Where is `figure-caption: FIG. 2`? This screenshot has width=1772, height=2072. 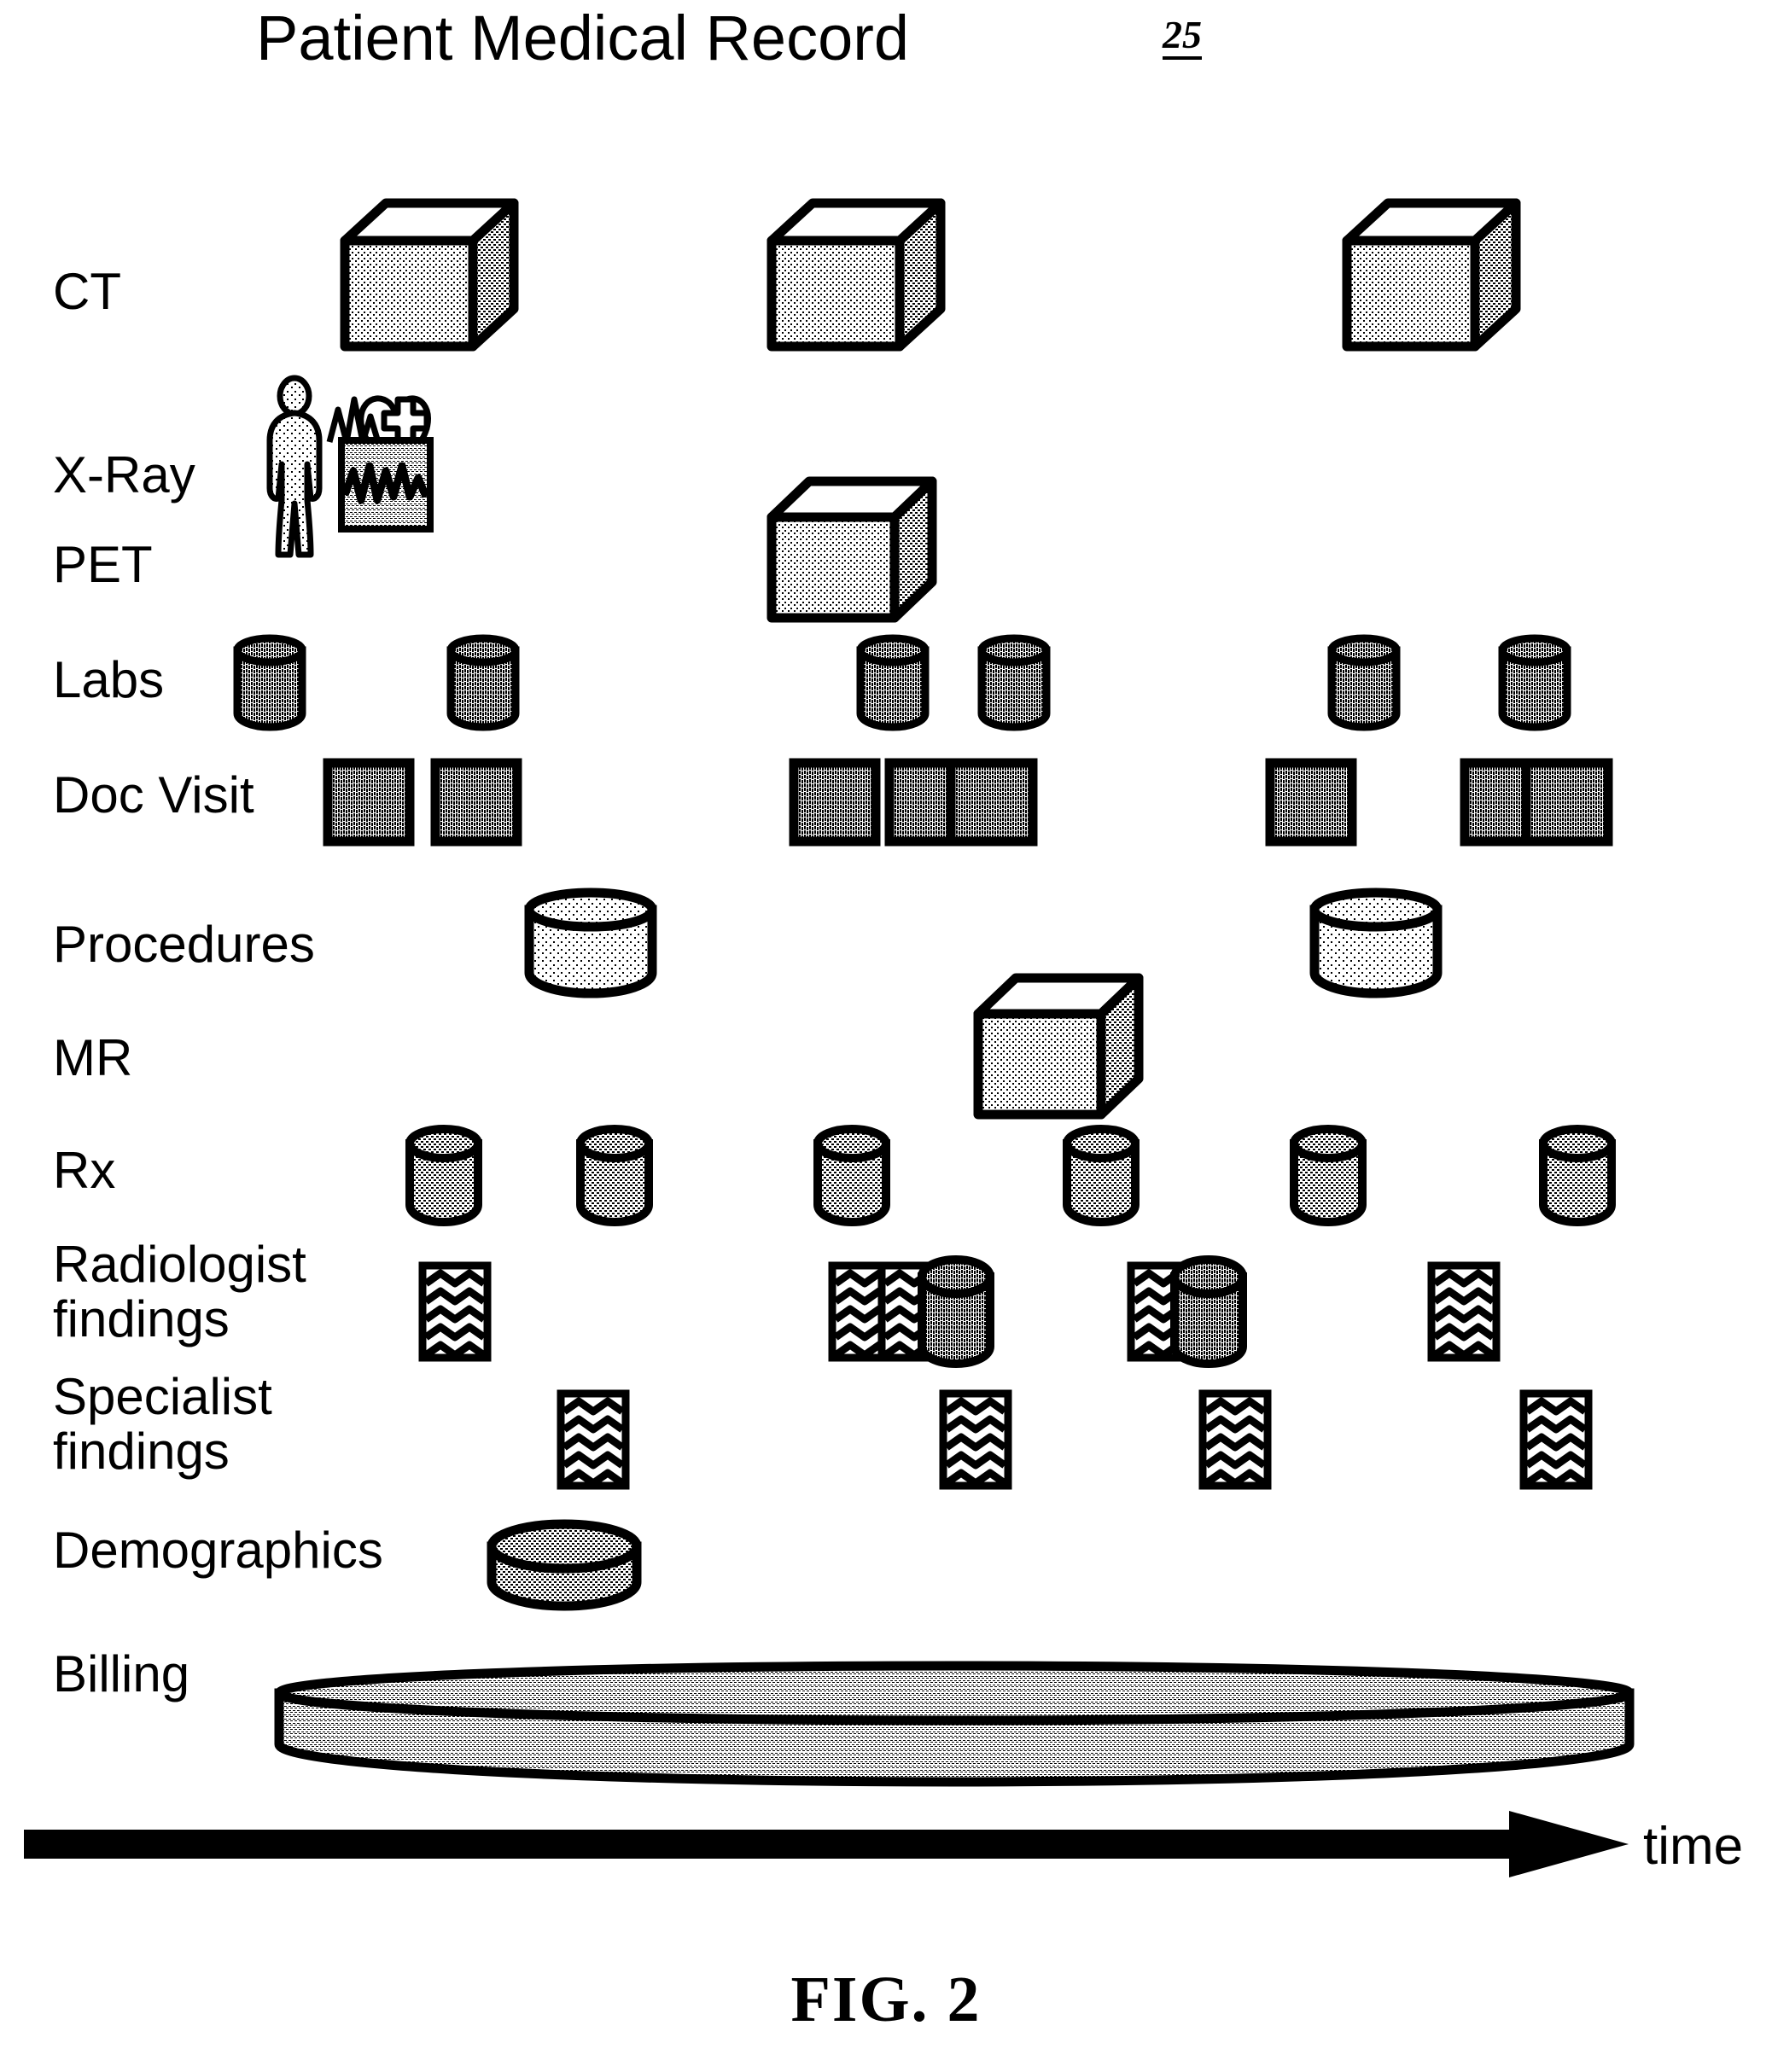
figure-caption: FIG. 2 is located at coordinates (886, 1999).